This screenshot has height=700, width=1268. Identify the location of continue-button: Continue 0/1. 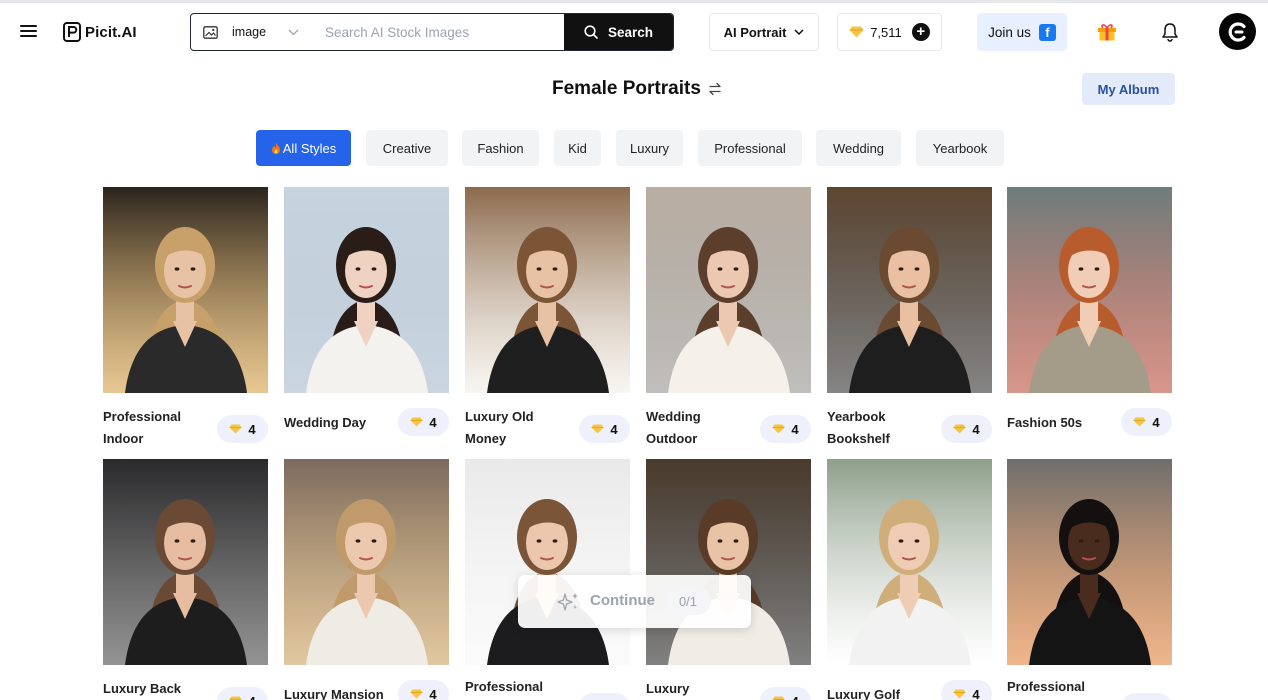
(634, 601).